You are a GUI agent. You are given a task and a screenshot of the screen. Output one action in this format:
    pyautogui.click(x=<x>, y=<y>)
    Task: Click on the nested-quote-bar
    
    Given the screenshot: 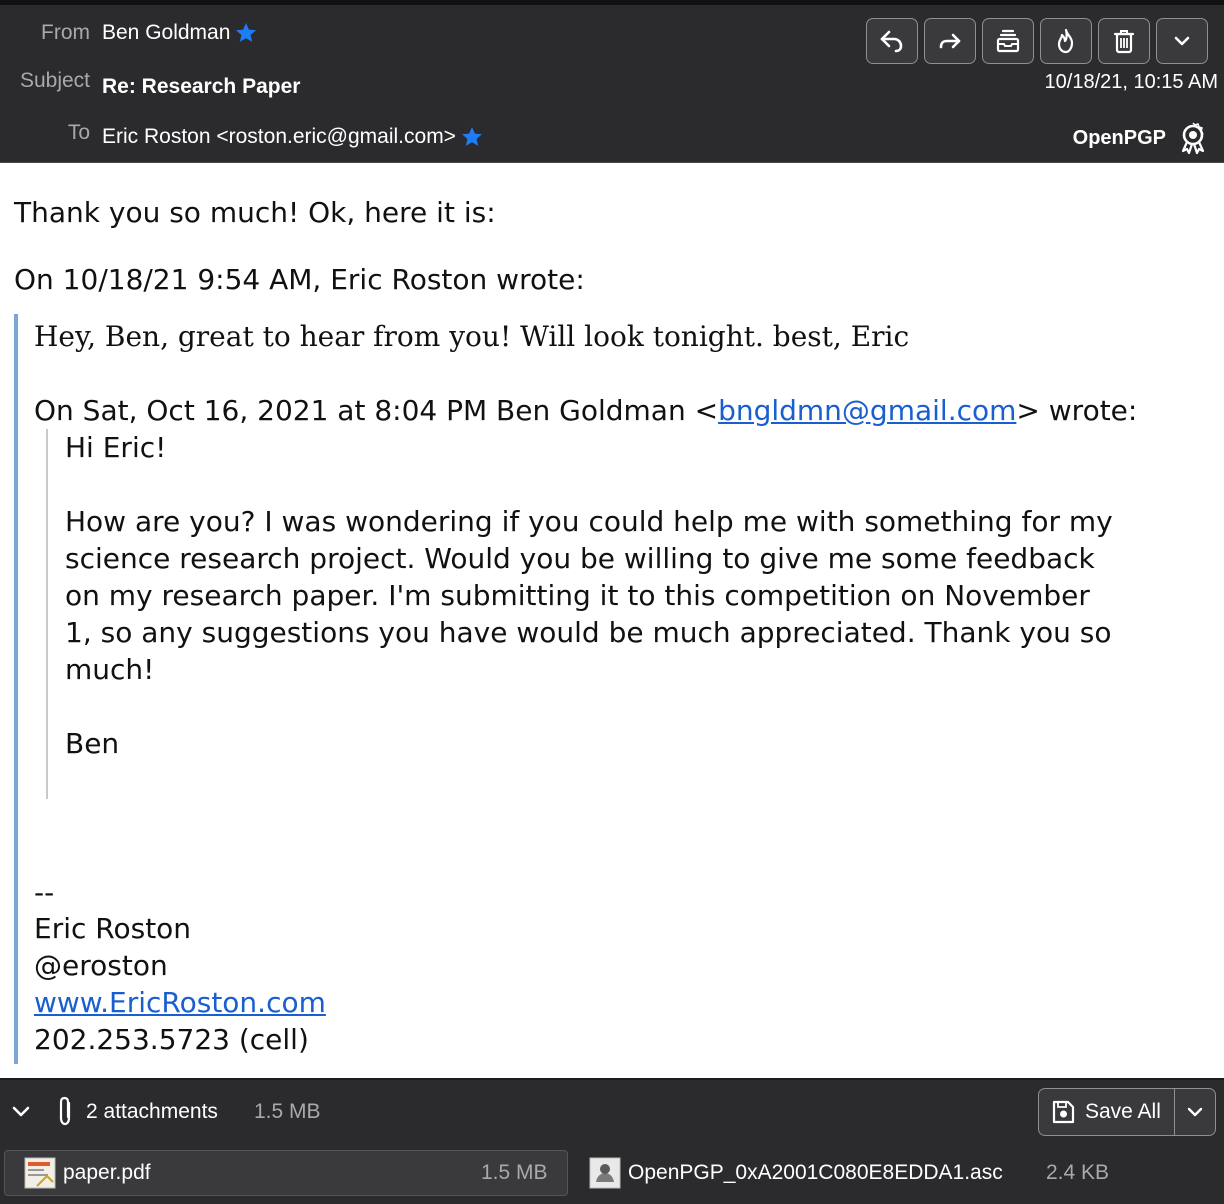 What is the action you would take?
    pyautogui.click(x=47, y=614)
    